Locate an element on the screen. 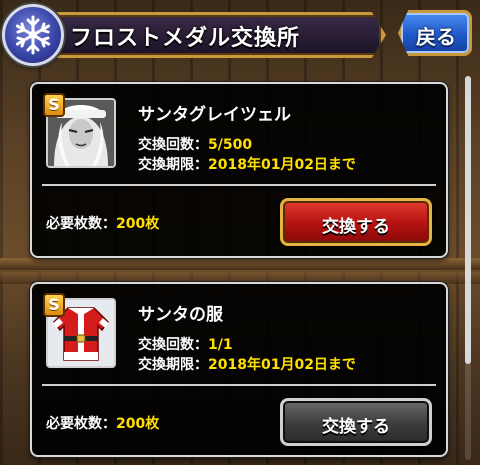  exchange-count-value: 5/500 is located at coordinates (230, 145).